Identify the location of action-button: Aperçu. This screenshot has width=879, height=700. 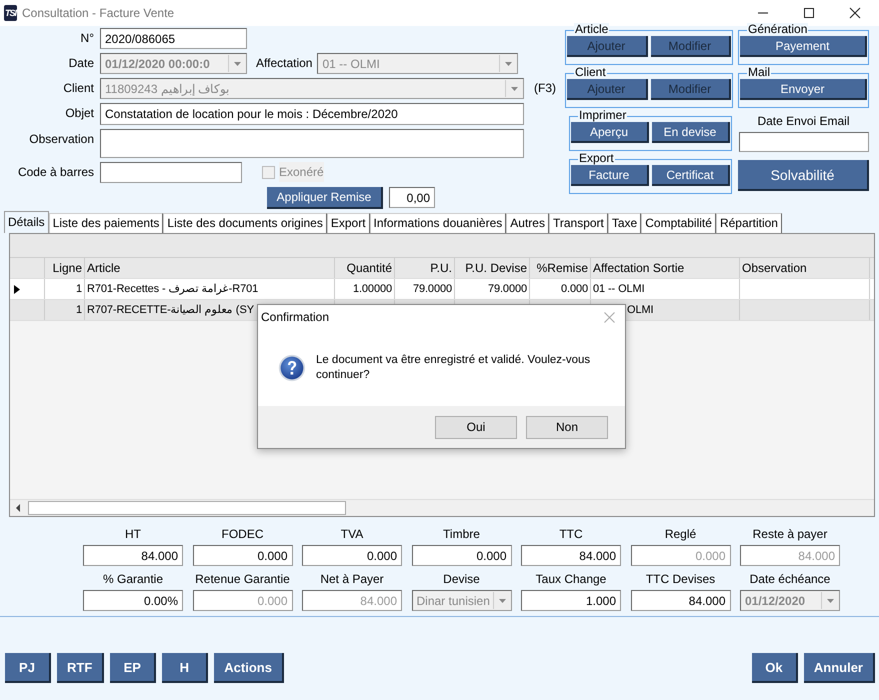
(610, 132).